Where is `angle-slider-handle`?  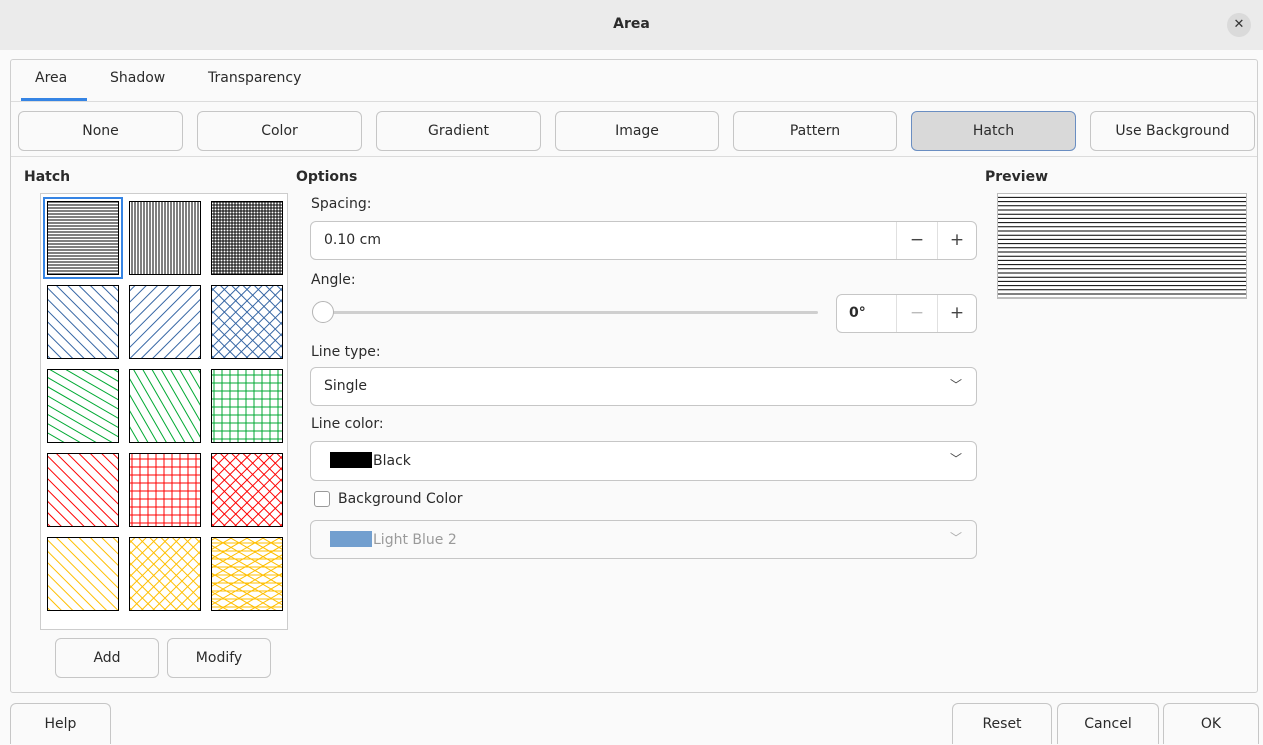 angle-slider-handle is located at coordinates (323, 312).